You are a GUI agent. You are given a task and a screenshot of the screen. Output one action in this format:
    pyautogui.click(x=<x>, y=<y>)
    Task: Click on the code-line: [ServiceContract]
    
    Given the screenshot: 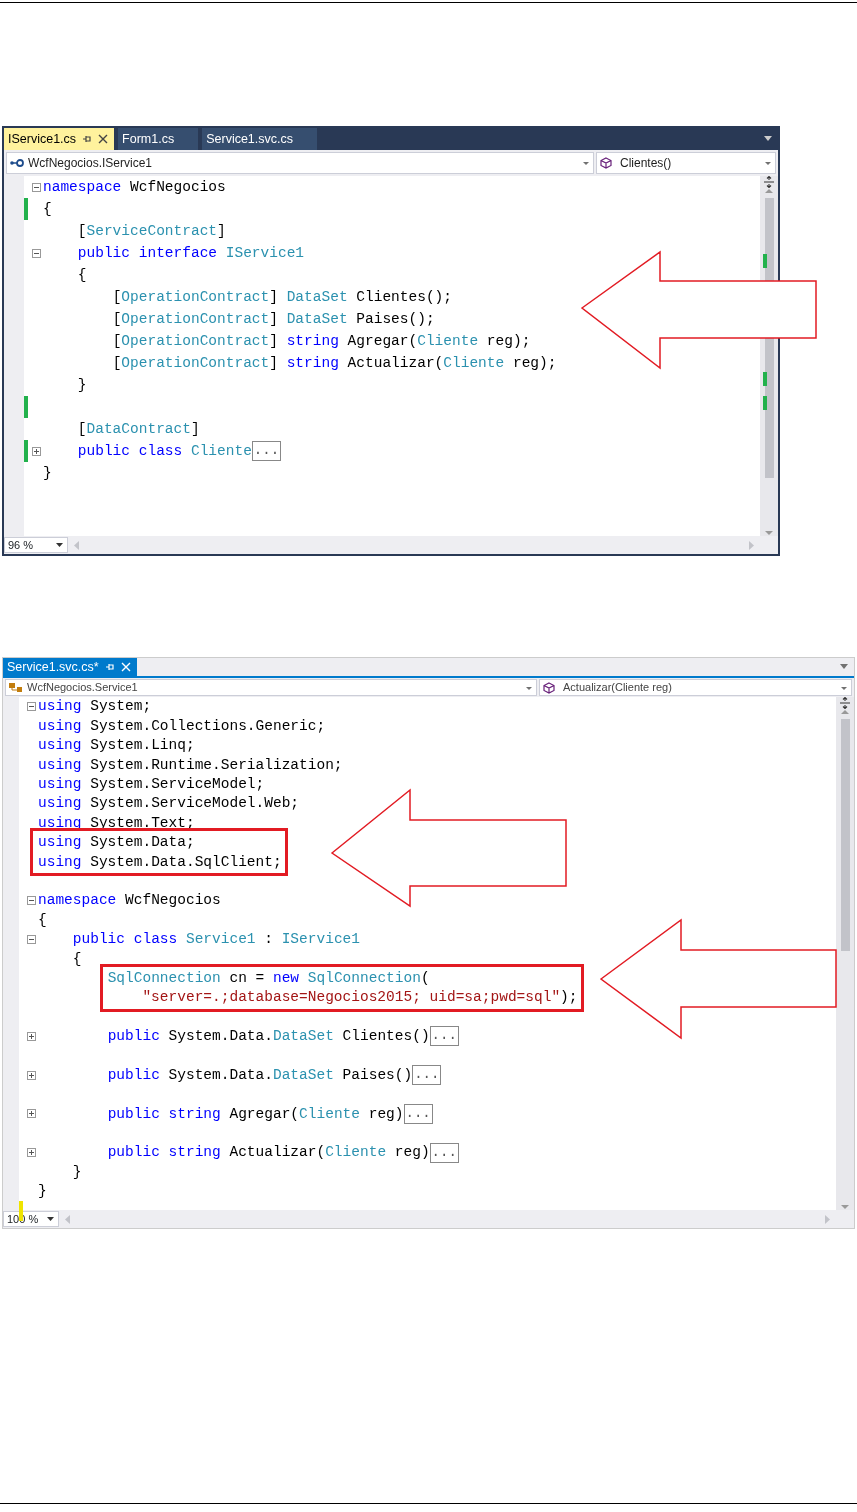 What is the action you would take?
    pyautogui.click(x=151, y=231)
    